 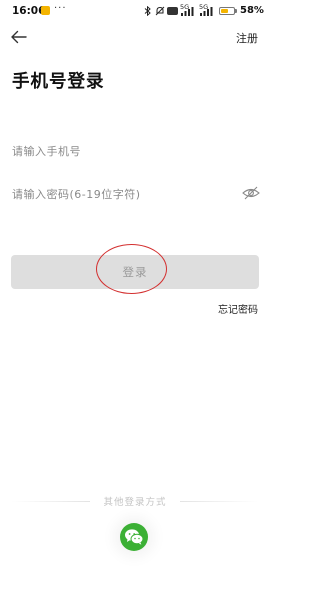 What do you see at coordinates (58, 82) in the screenshot?
I see `page-title: 手机号登录` at bounding box center [58, 82].